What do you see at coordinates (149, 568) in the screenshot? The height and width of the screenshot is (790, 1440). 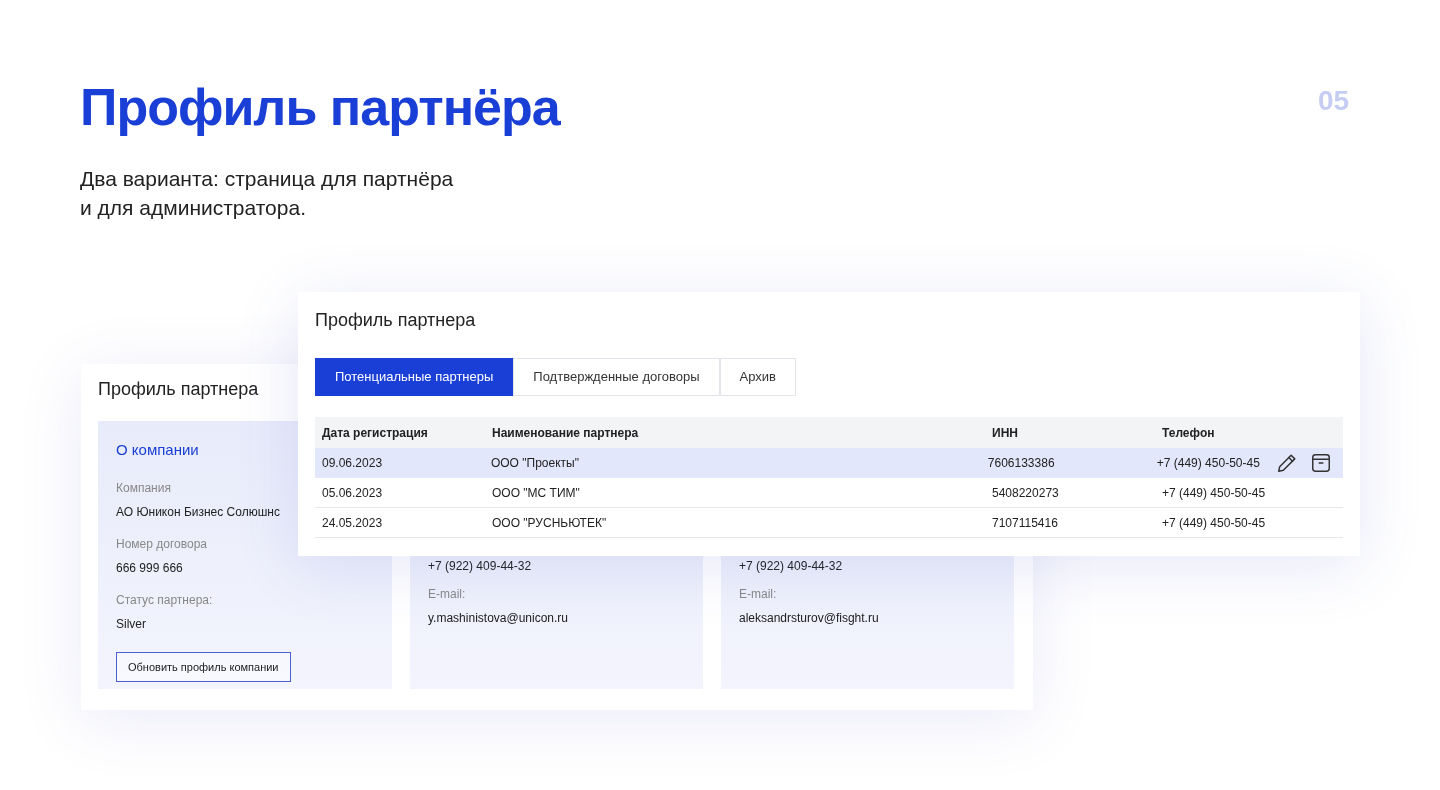 I see `field-value: 666 999 666` at bounding box center [149, 568].